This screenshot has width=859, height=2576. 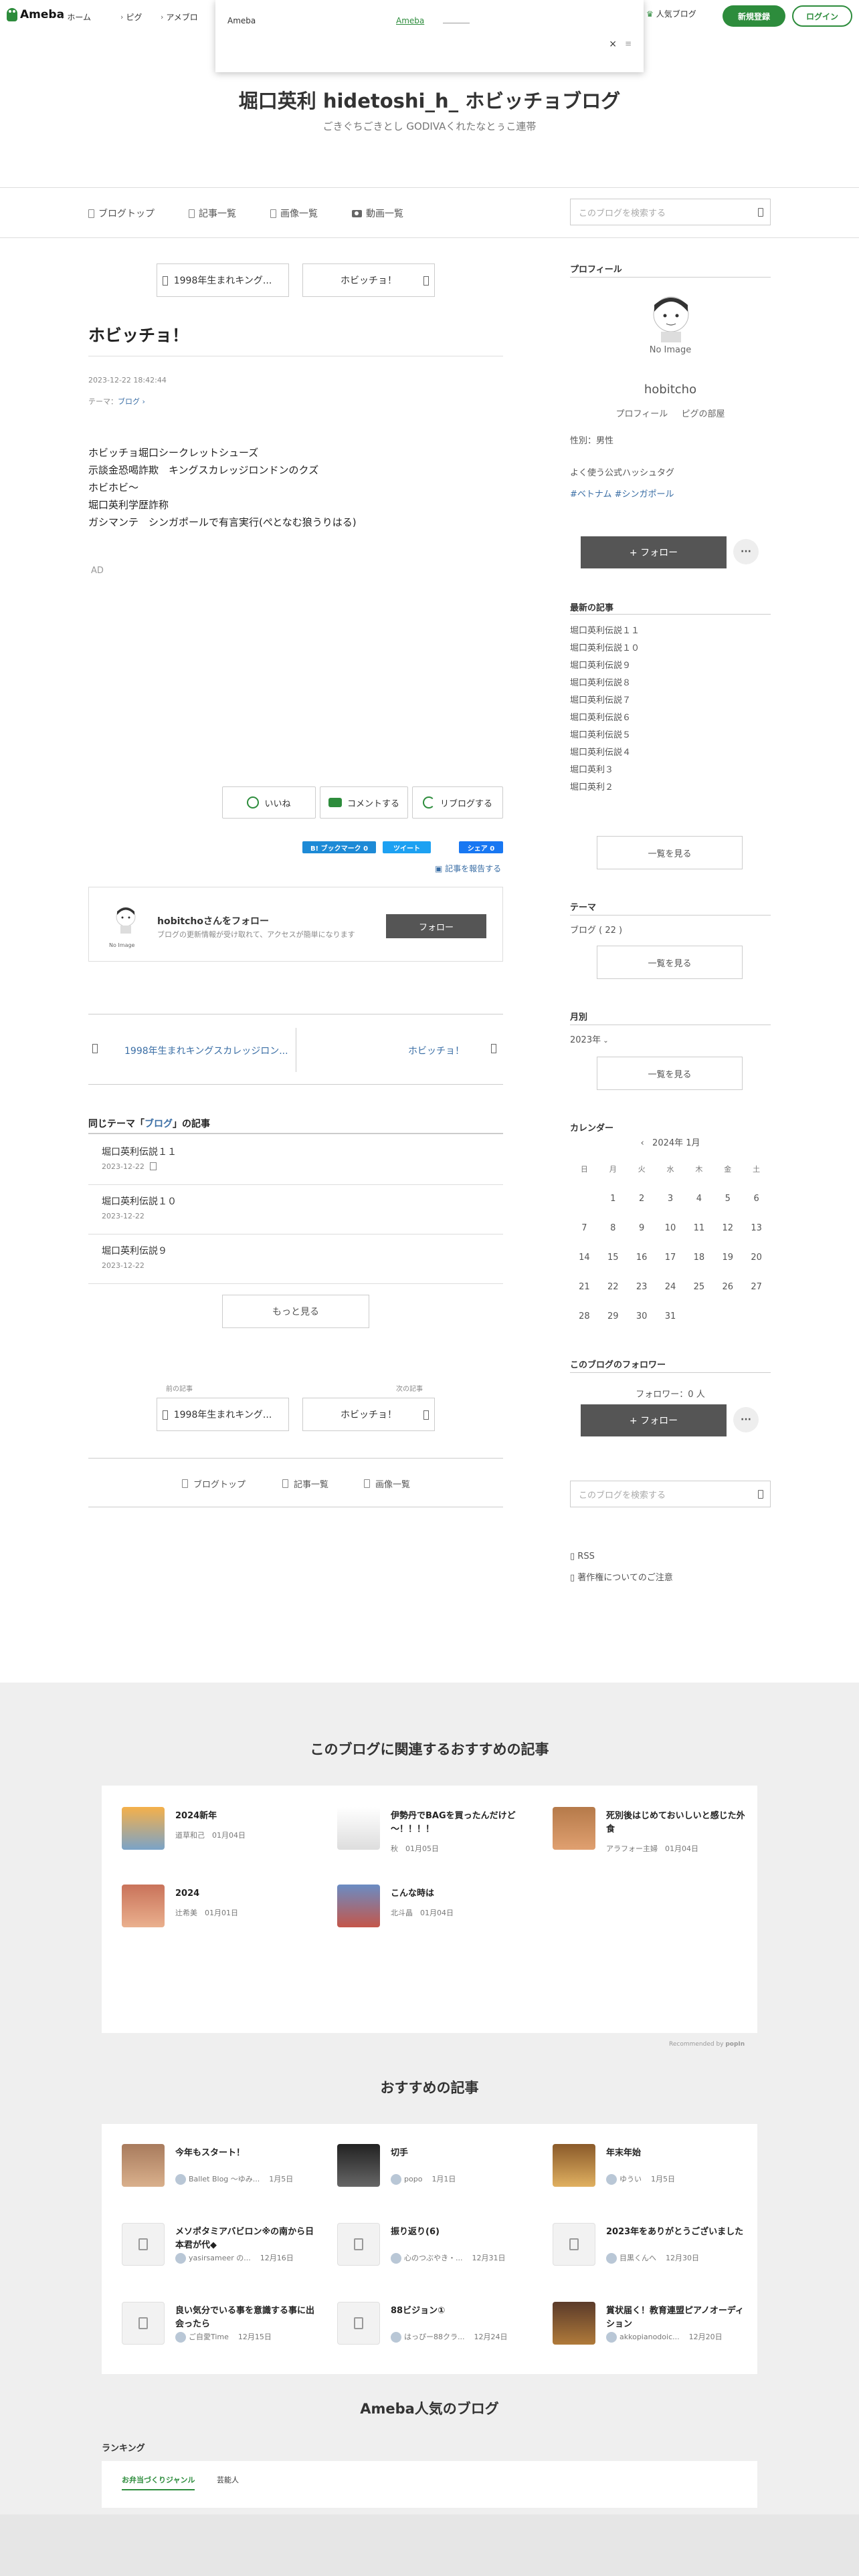 I want to click on topnav-ameblo: › アメブロ, so click(x=179, y=17).